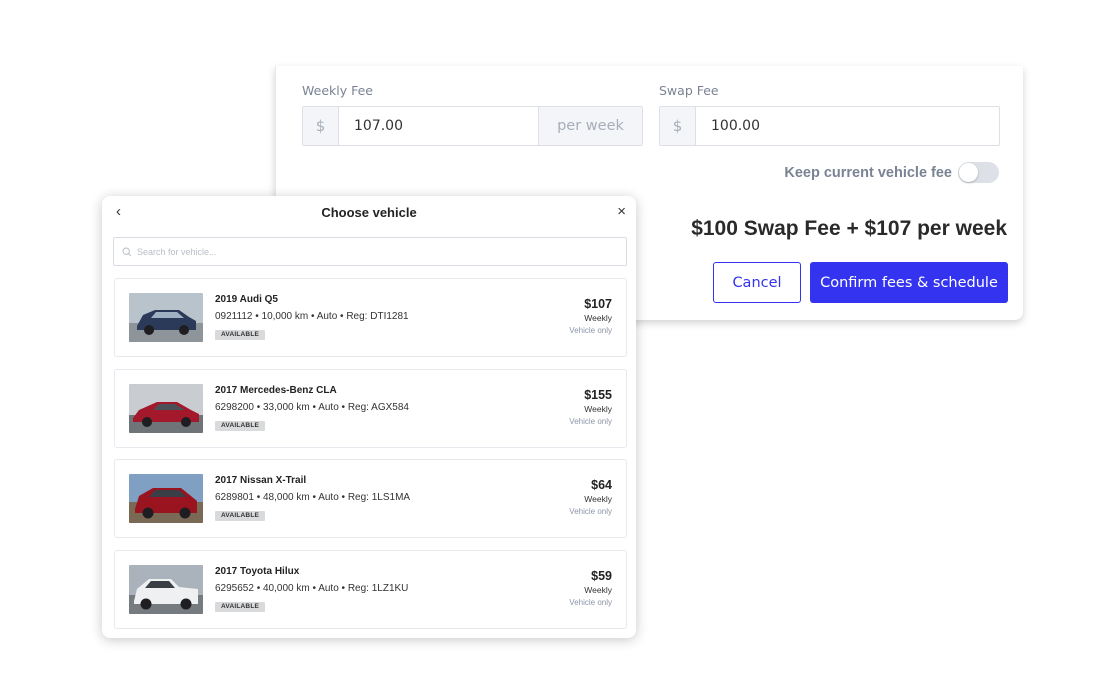 This screenshot has height=687, width=1118. Describe the element at coordinates (909, 282) in the screenshot. I see `confirm-fees-button: Confirm fees & schedule` at that location.